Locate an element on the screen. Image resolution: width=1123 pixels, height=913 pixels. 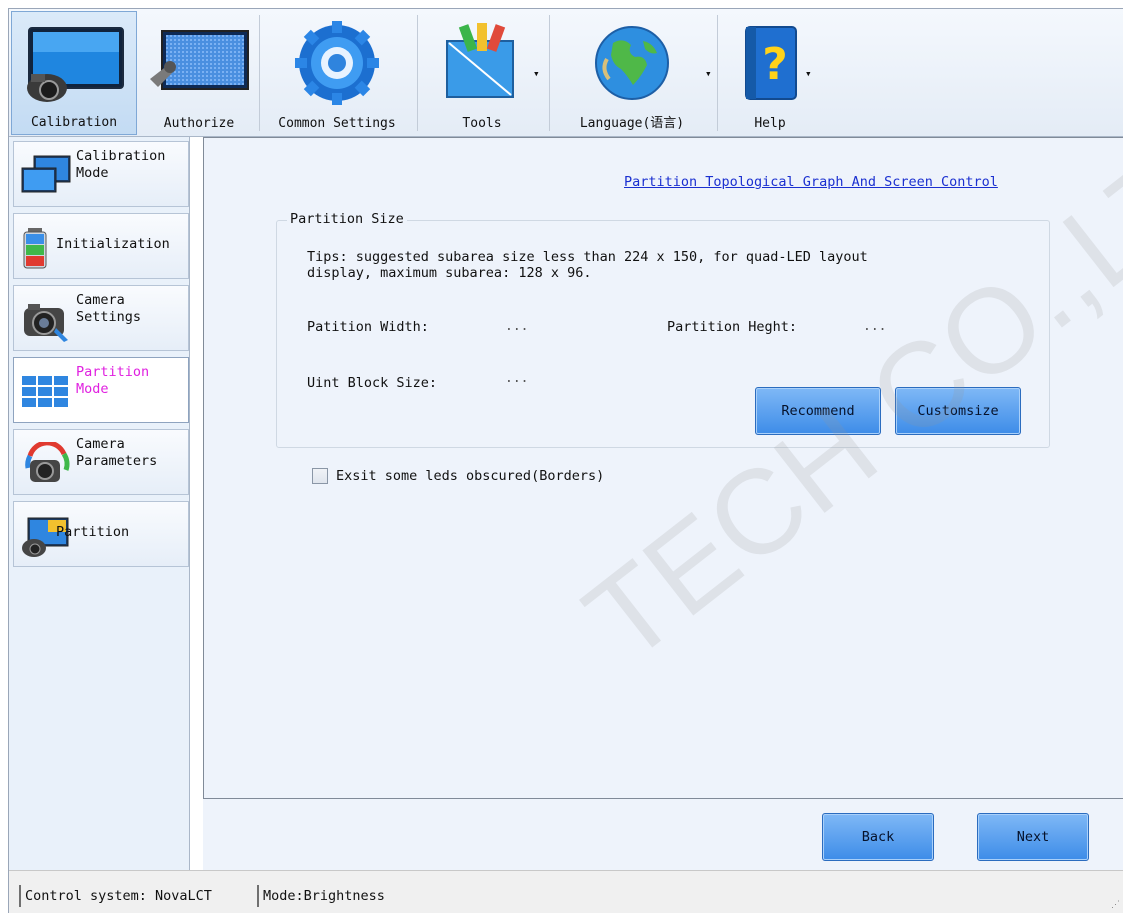
nav-item-label: Calibration Mode is located at coordinates (121, 164).